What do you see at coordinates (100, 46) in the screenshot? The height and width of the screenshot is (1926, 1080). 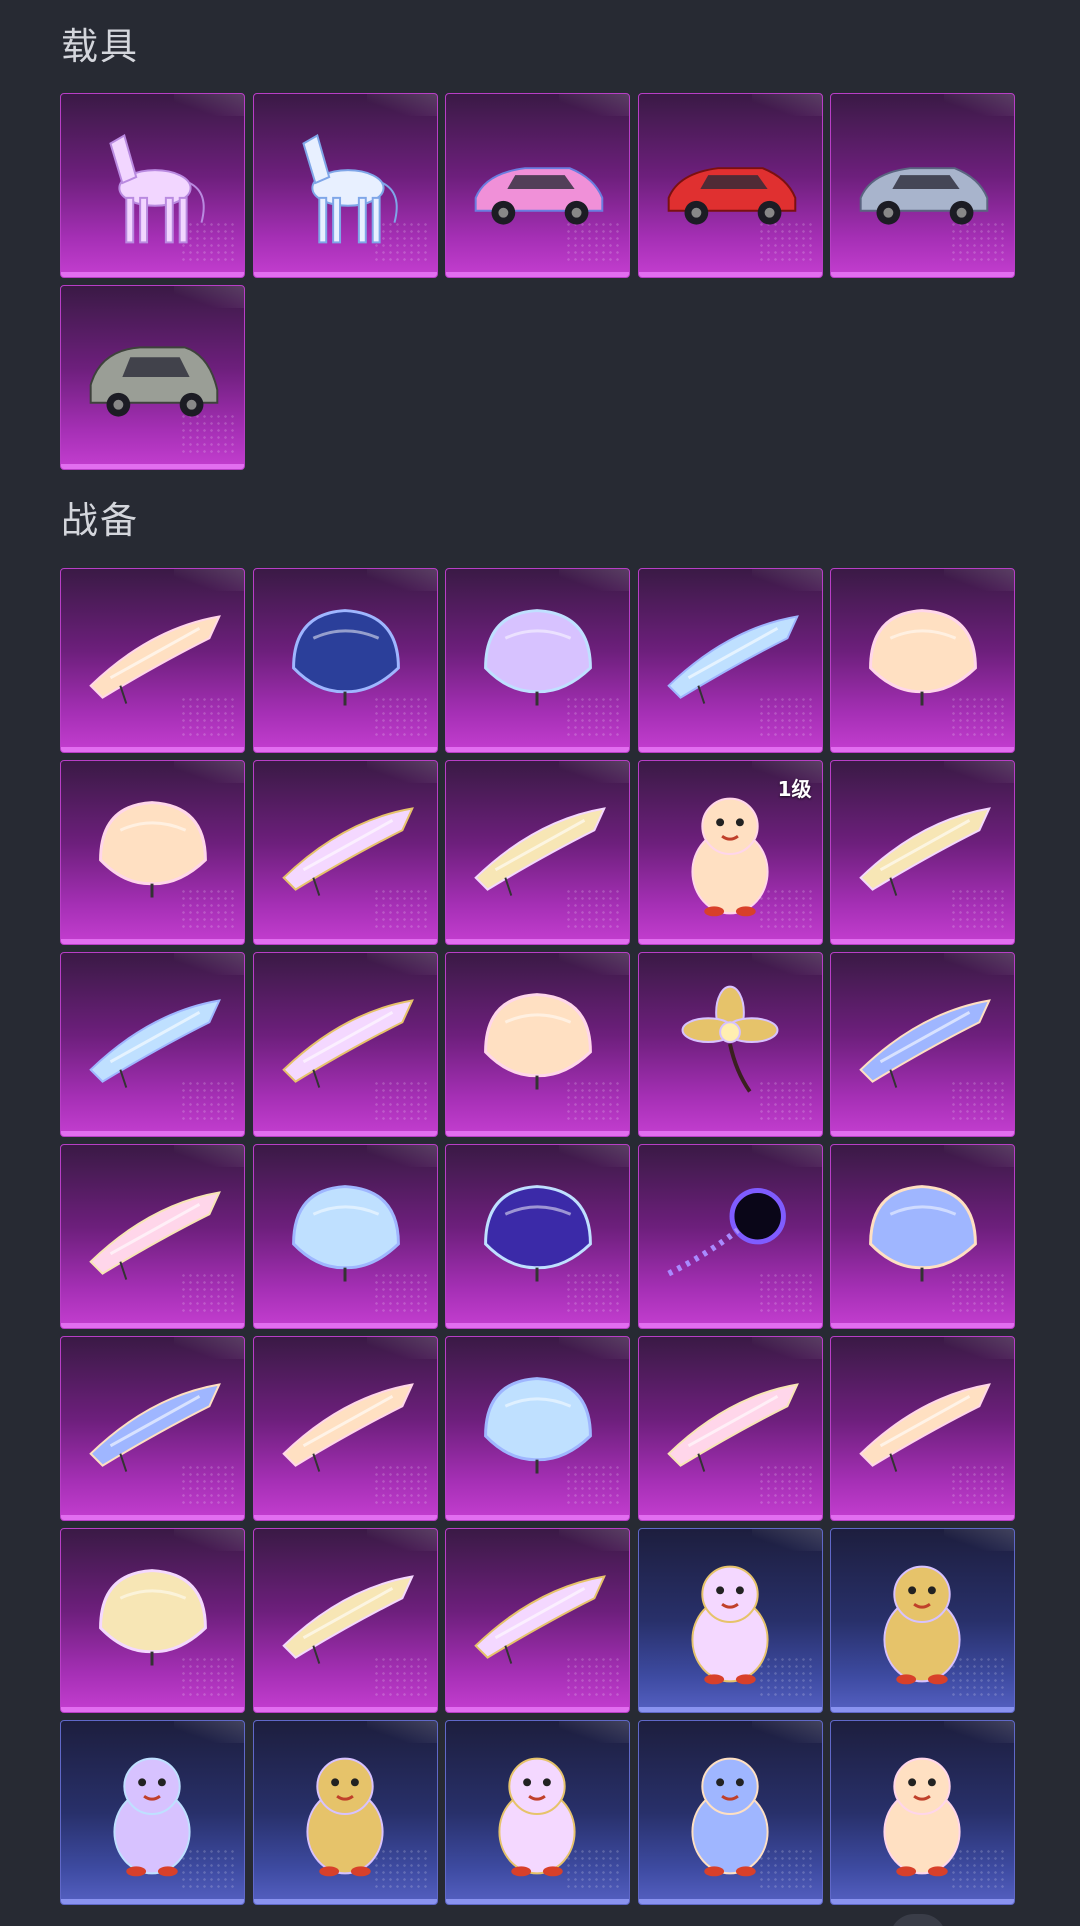 I see `vehicles-section-title: 载具` at bounding box center [100, 46].